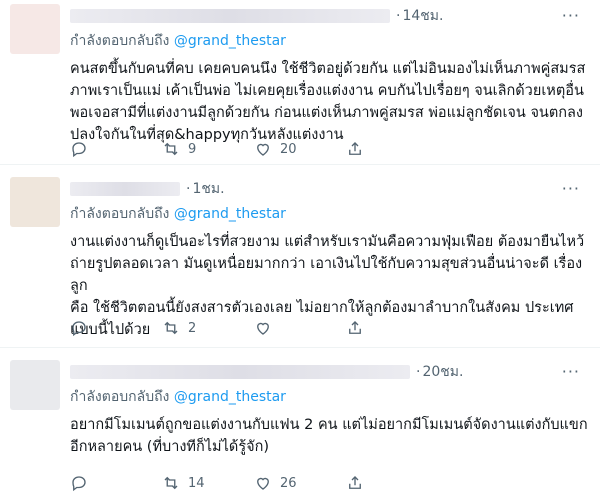 Image resolution: width=600 pixels, height=498 pixels. What do you see at coordinates (192, 149) in the screenshot?
I see `retweet-count: 9` at bounding box center [192, 149].